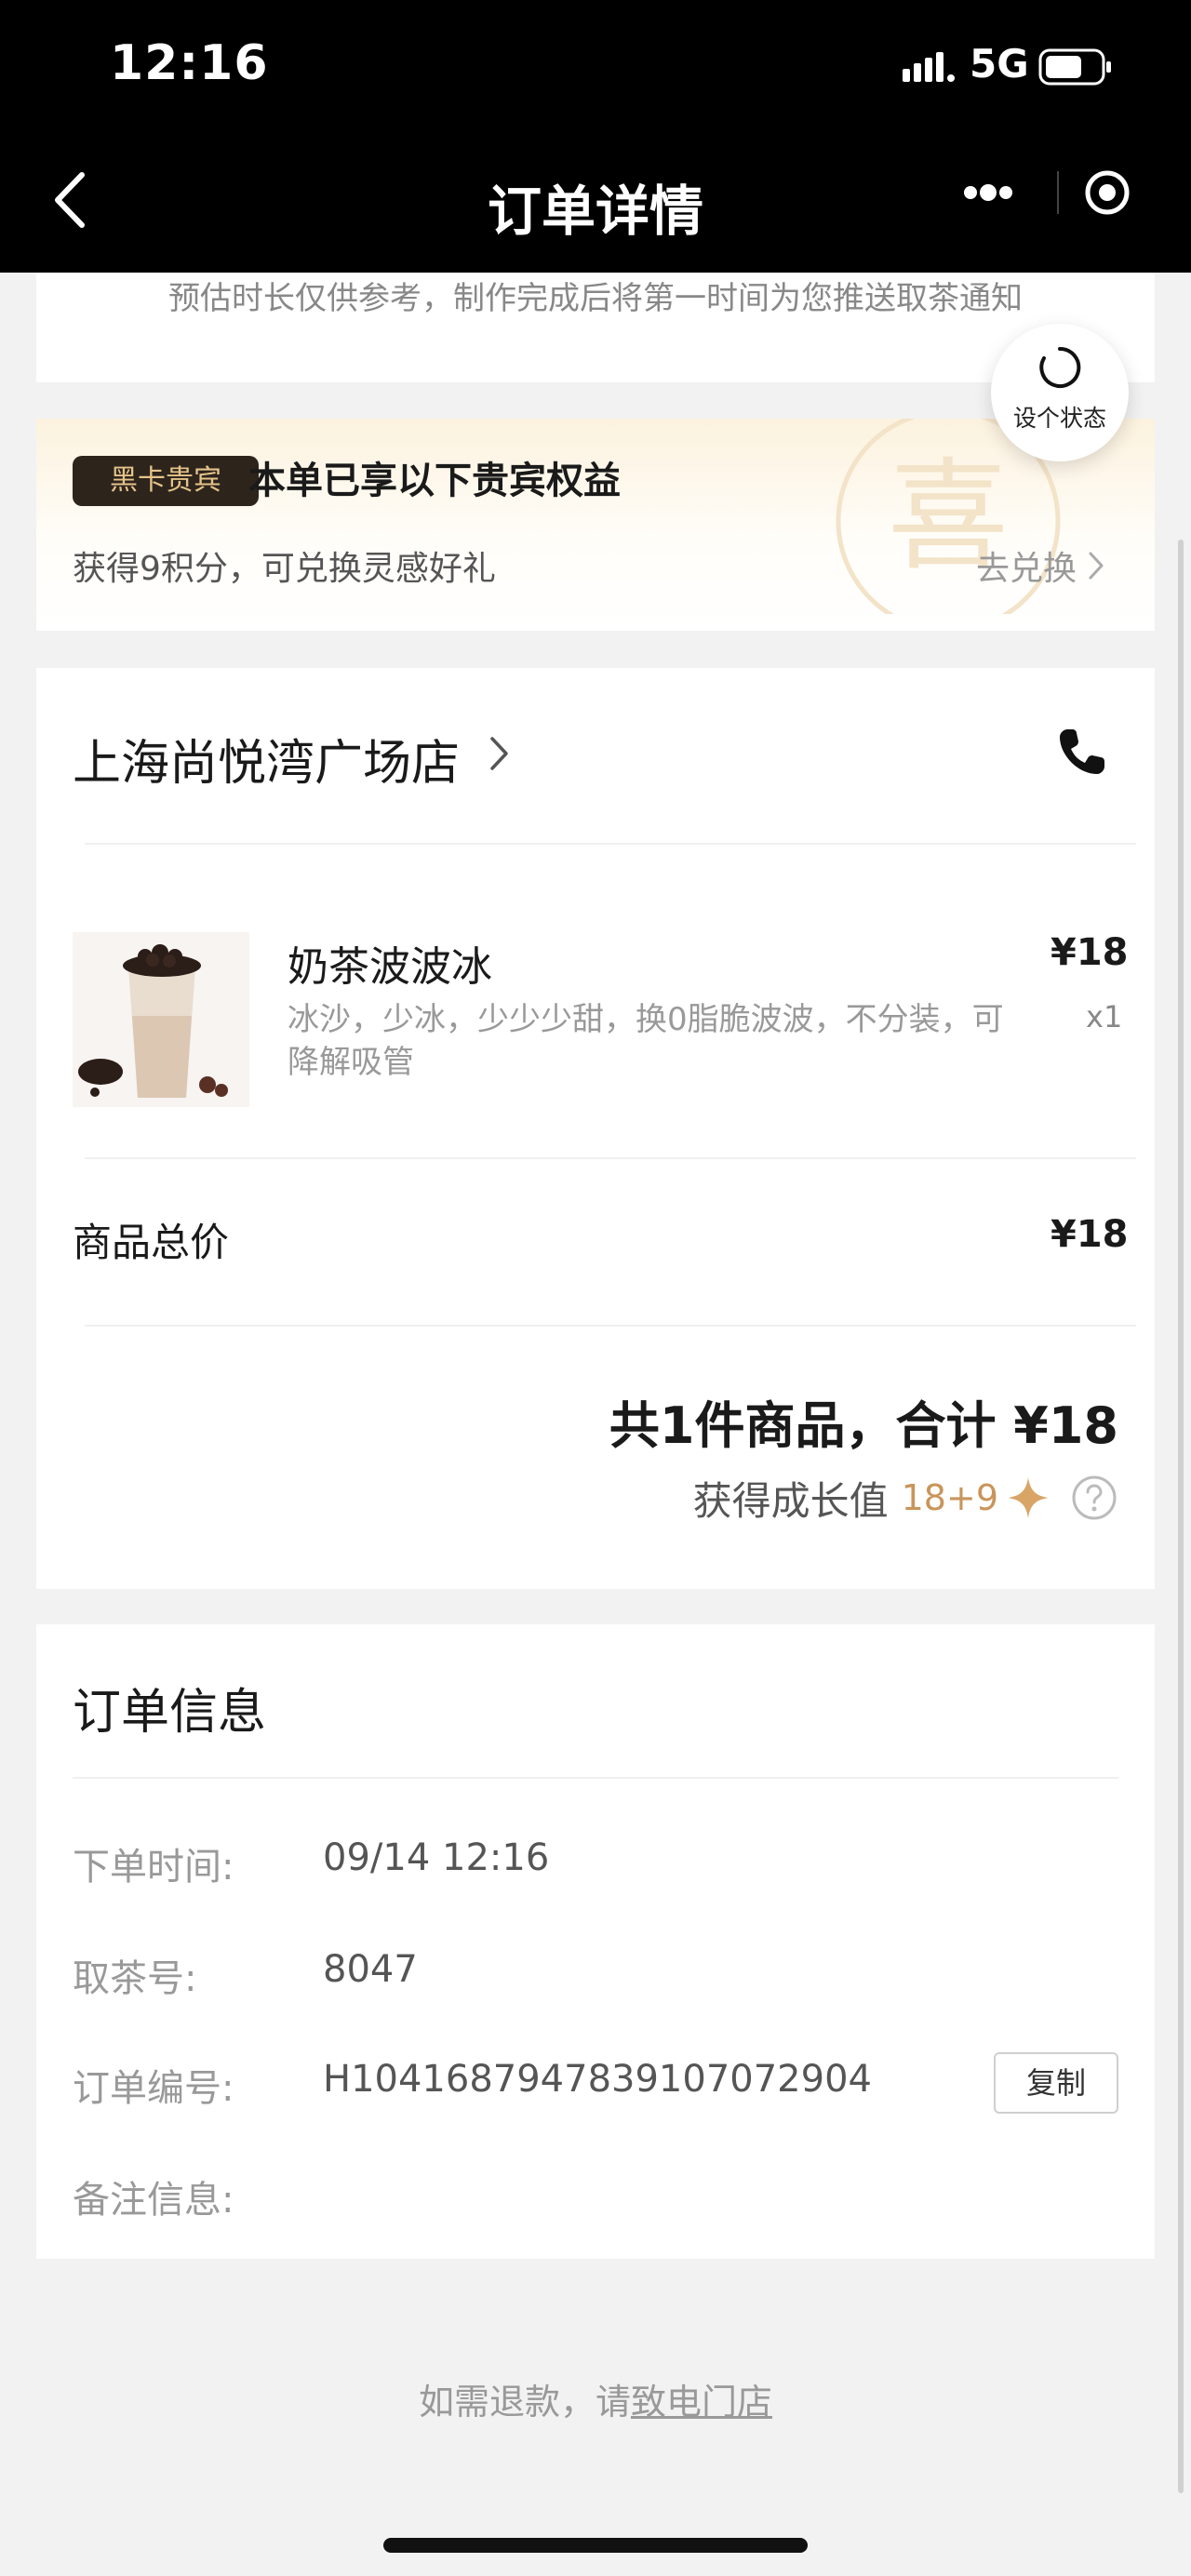  What do you see at coordinates (1028, 1497) in the screenshot?
I see `sparkle-icon` at bounding box center [1028, 1497].